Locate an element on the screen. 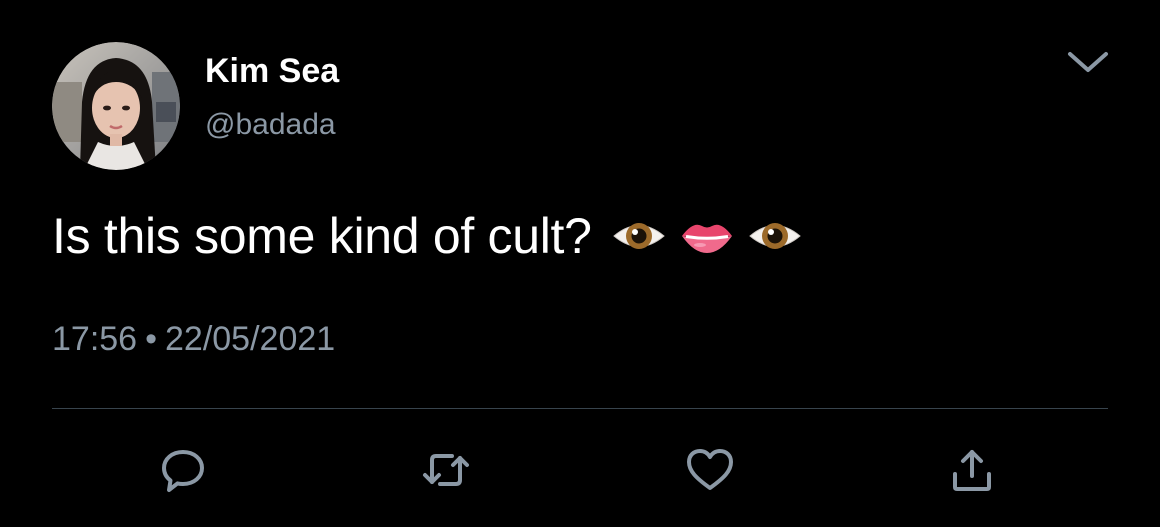  avatar is located at coordinates (116, 106).